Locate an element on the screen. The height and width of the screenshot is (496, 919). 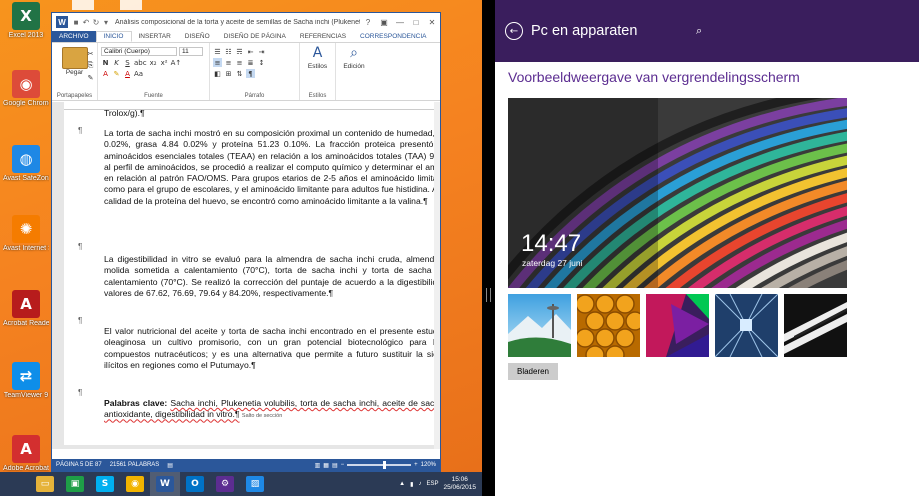
grow-font-icon: A↑ is located at coordinates (176, 62).